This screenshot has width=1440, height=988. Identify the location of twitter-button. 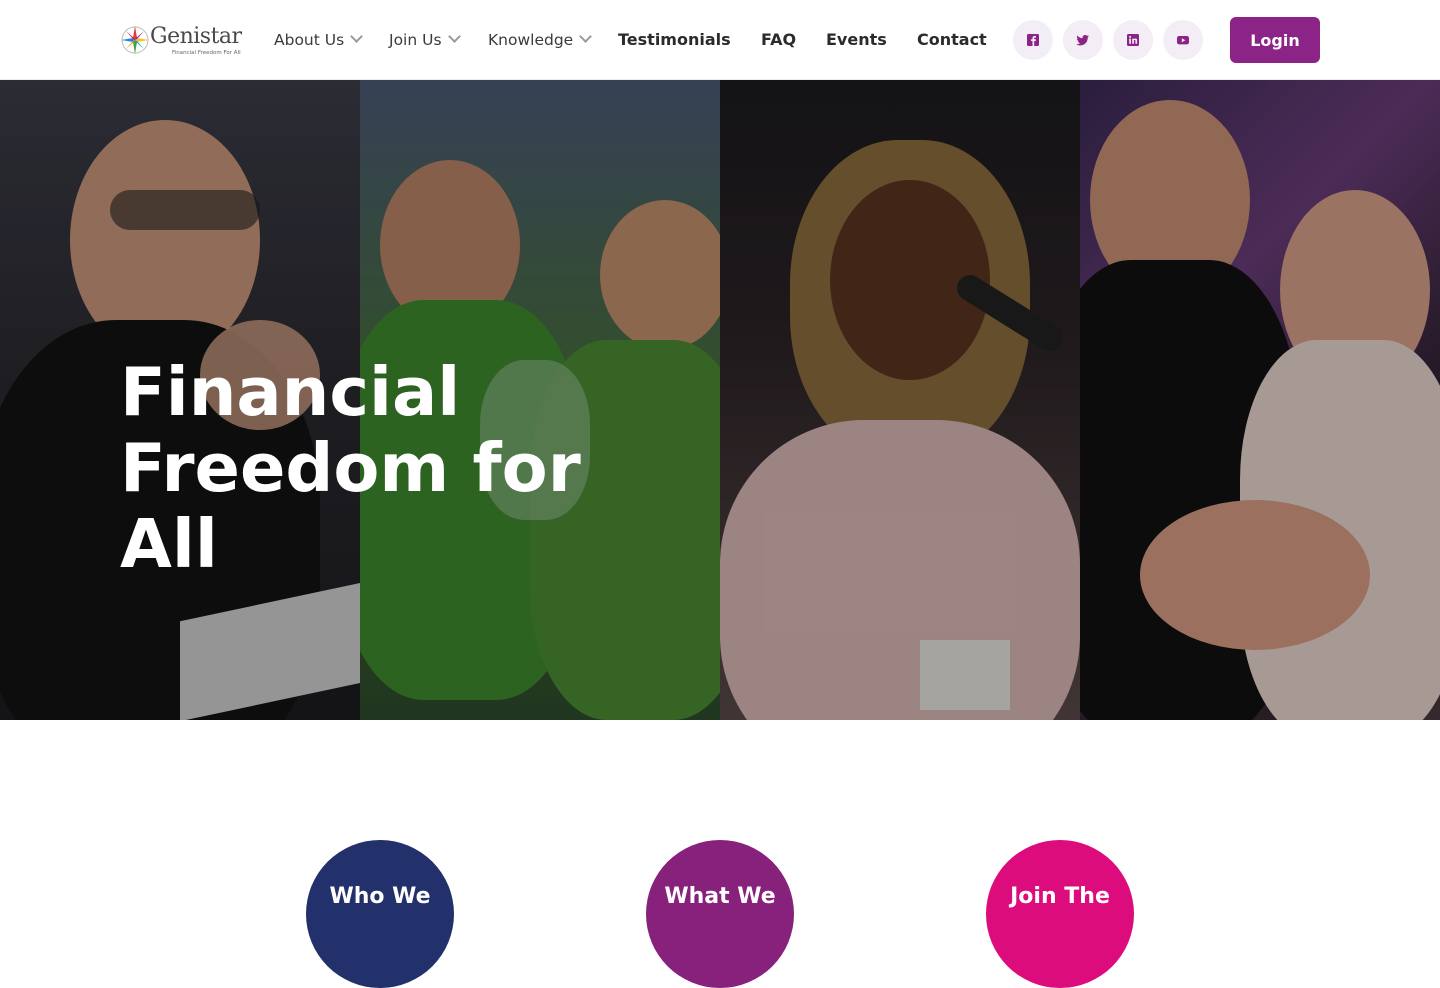
(1083, 40).